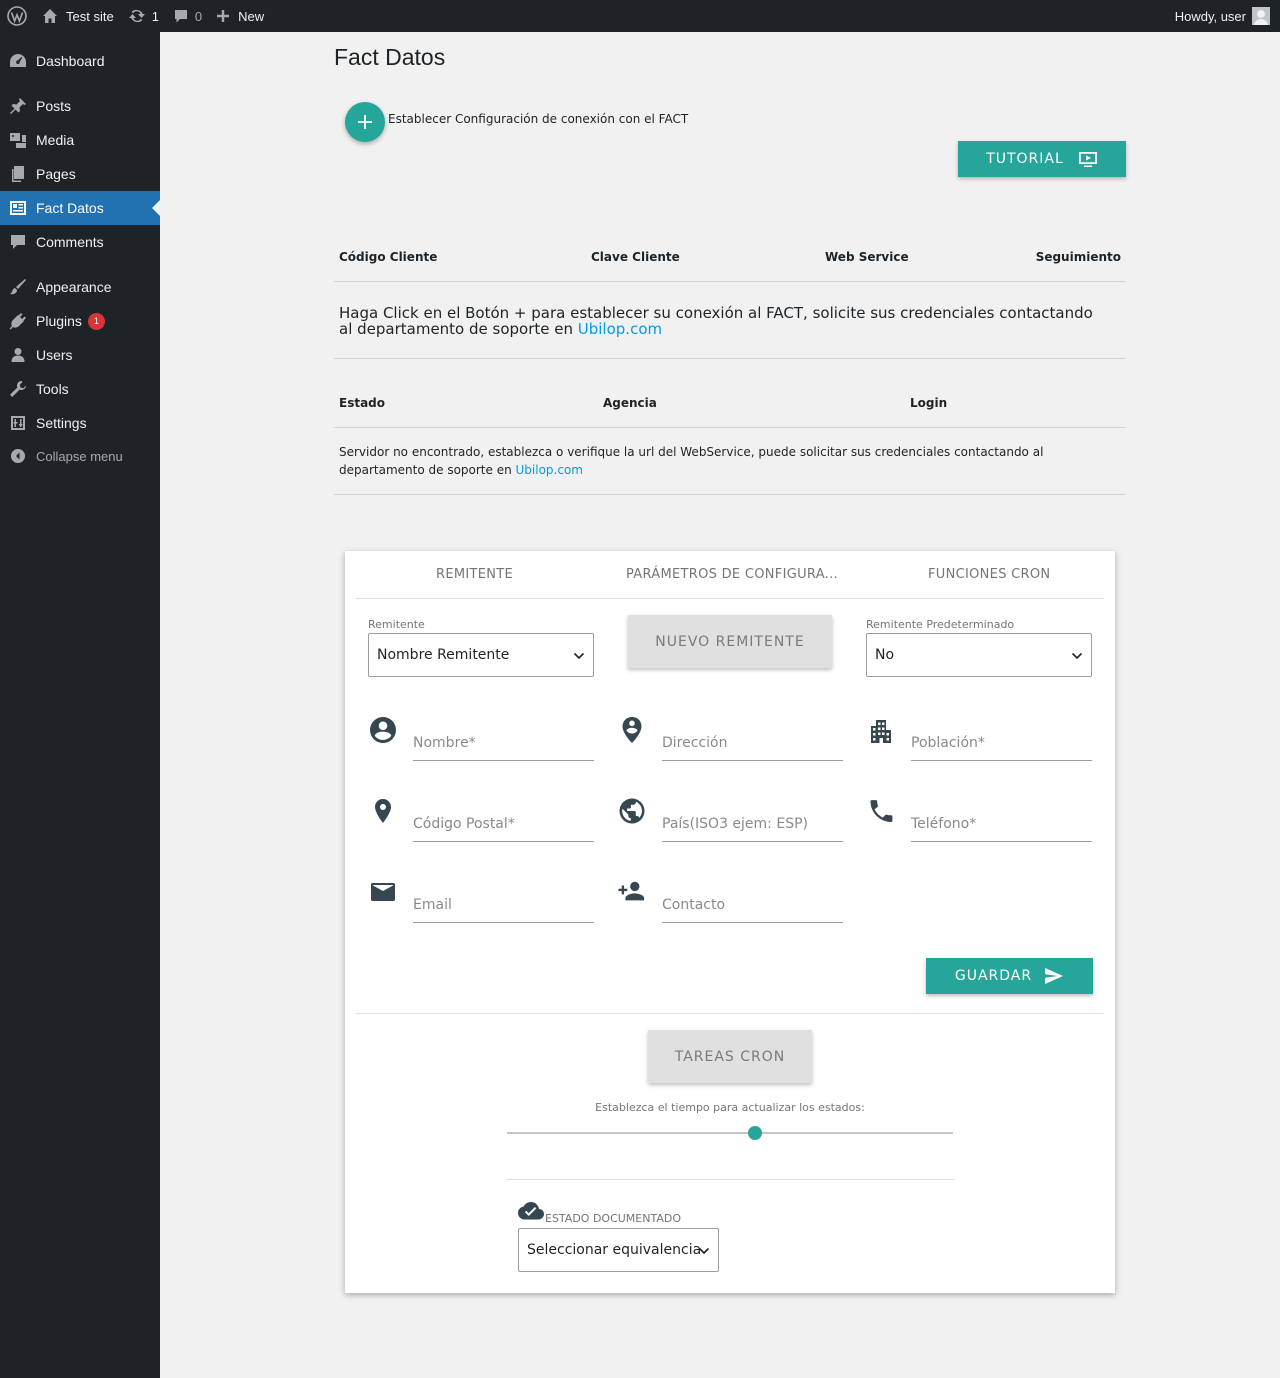  I want to click on email-field, so click(503, 905).